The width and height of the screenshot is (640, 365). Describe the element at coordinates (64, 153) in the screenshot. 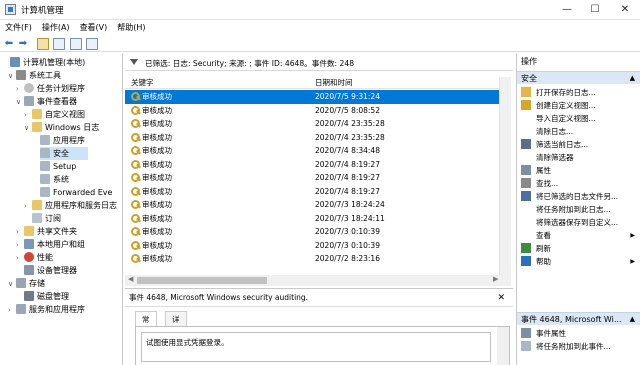

I see `tree-item-security: 安全` at that location.